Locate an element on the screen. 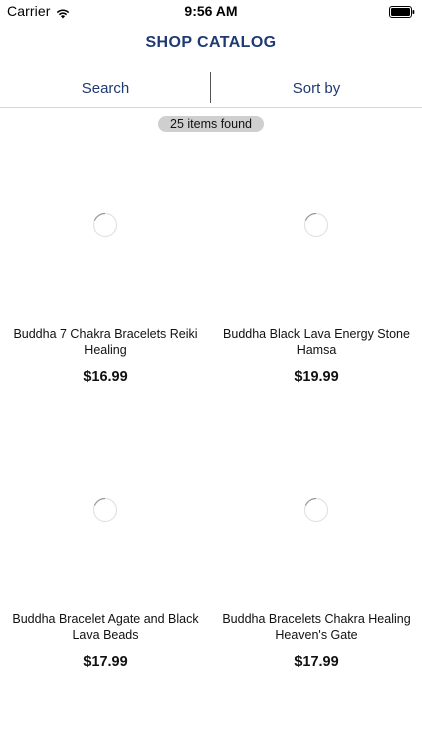  product-price: $19.99 is located at coordinates (316, 377).